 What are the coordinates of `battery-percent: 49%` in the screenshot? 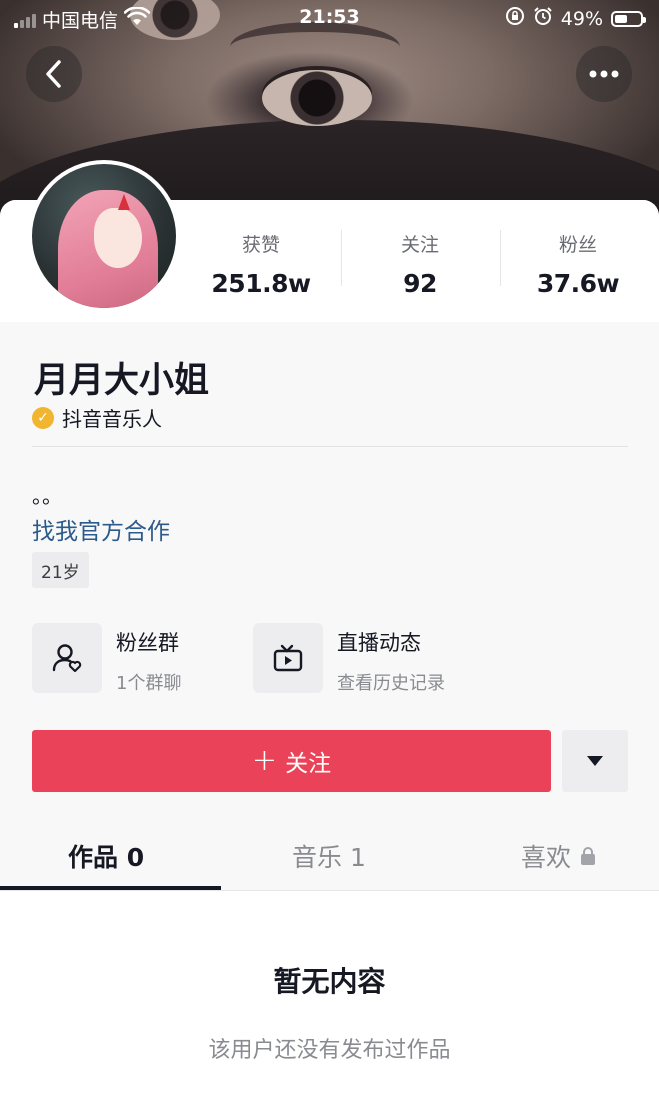 It's located at (581, 18).